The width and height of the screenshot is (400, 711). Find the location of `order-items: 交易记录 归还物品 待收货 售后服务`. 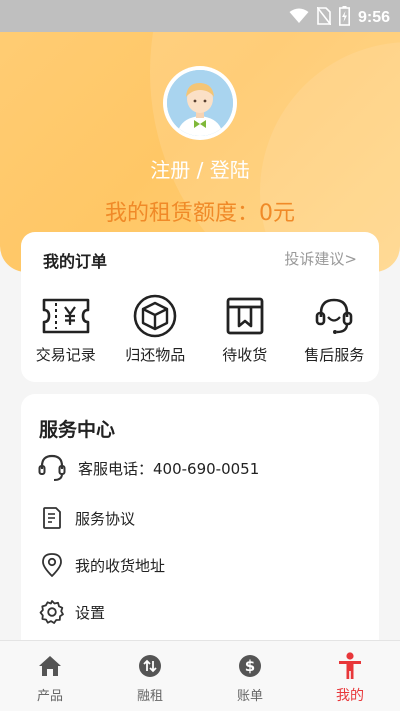

order-items: 交易记录 归还物品 待收货 售后服务 is located at coordinates (200, 329).